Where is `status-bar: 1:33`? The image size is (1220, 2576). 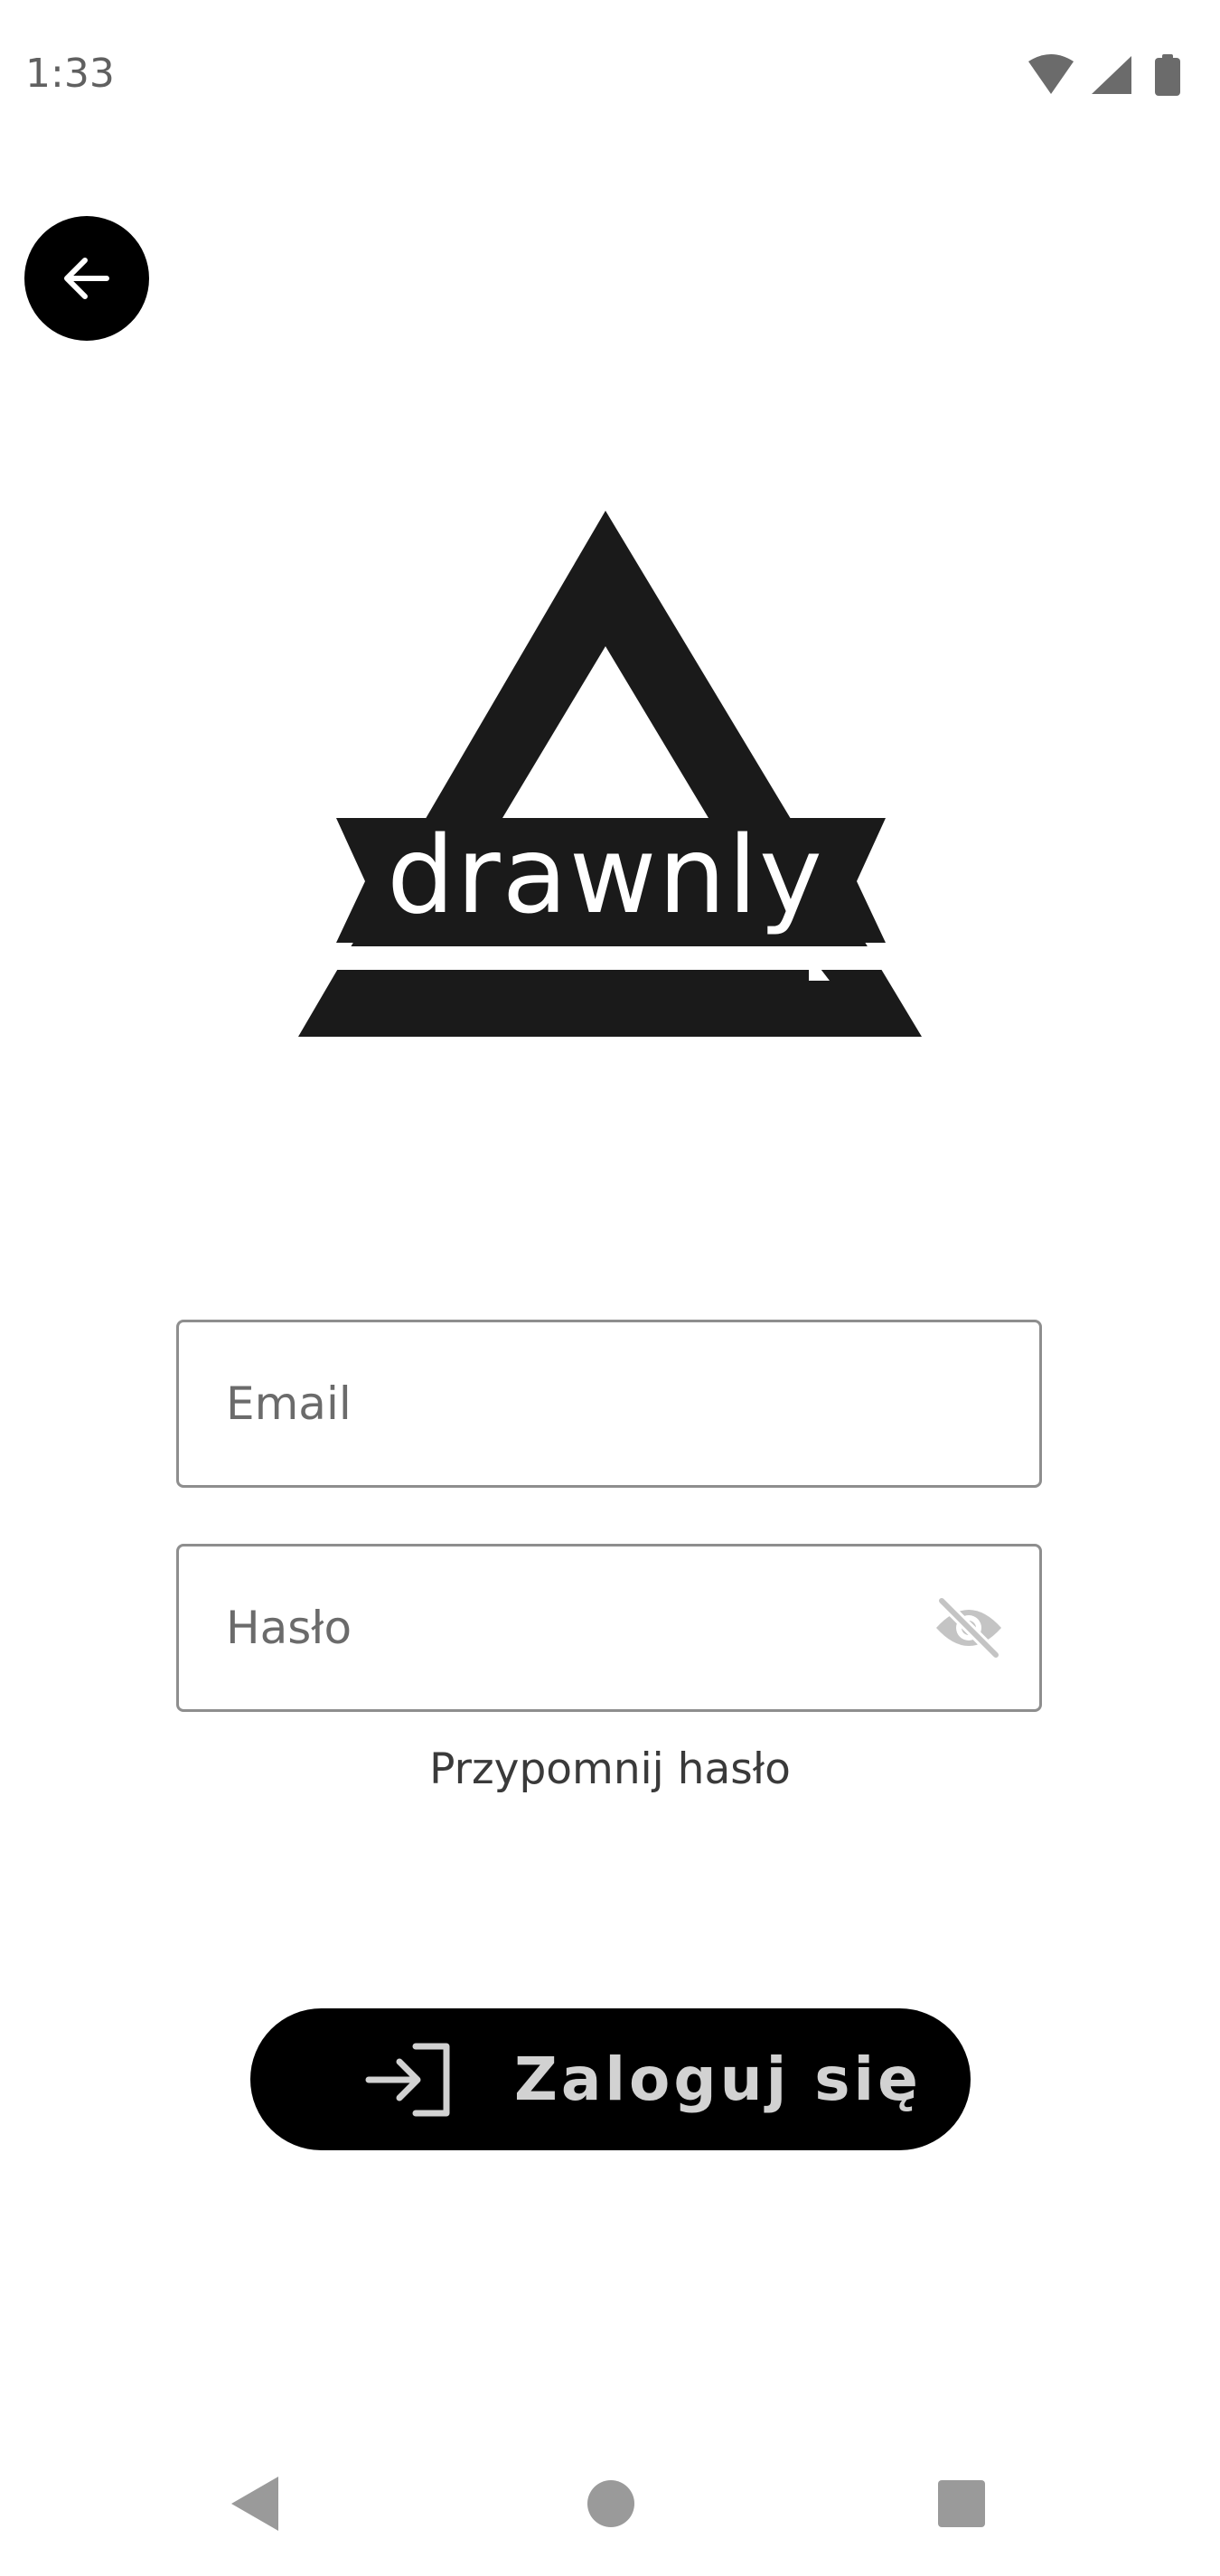 status-bar: 1:33 is located at coordinates (610, 77).